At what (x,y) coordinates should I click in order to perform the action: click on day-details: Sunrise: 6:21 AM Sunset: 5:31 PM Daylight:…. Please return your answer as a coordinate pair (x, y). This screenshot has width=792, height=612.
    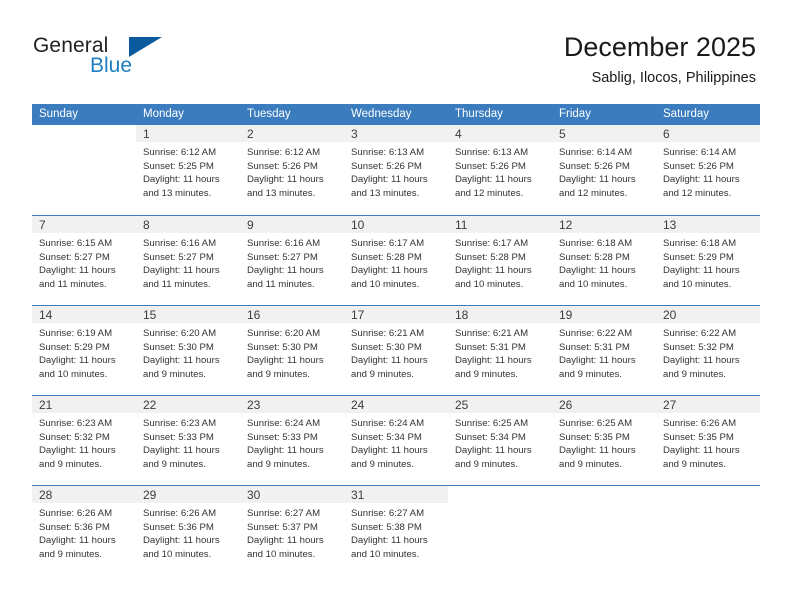
    Looking at the image, I should click on (500, 352).